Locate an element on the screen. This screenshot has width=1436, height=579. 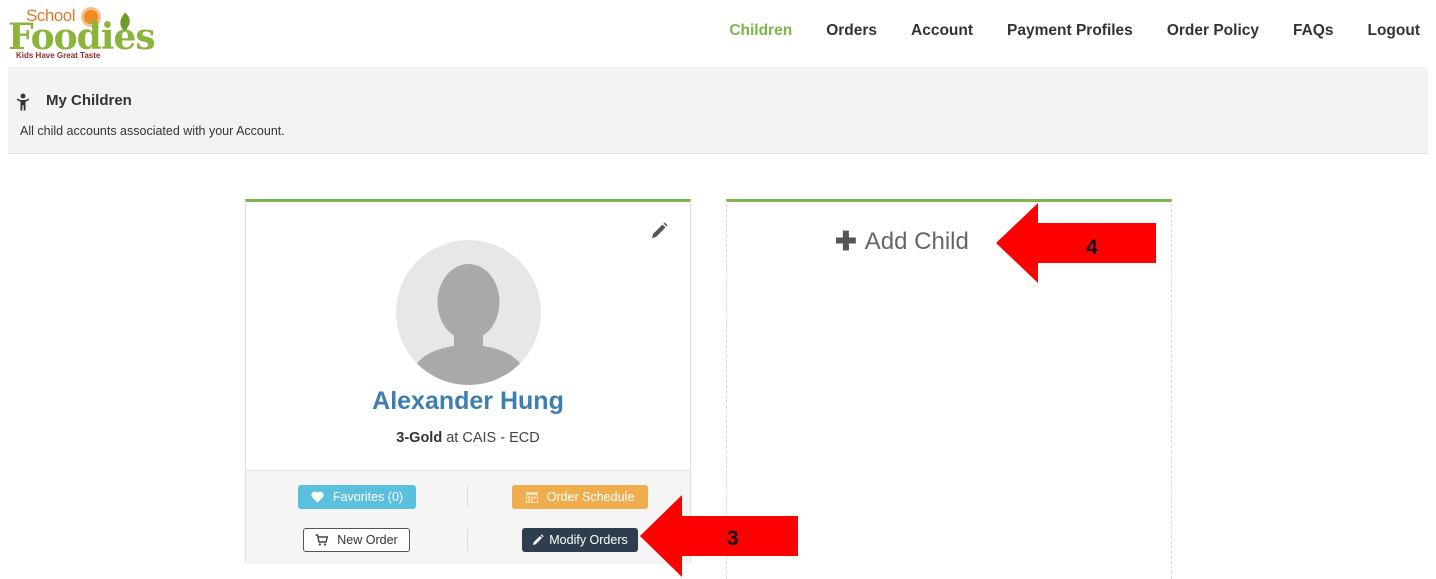
page-title: My Children is located at coordinates (89, 100).